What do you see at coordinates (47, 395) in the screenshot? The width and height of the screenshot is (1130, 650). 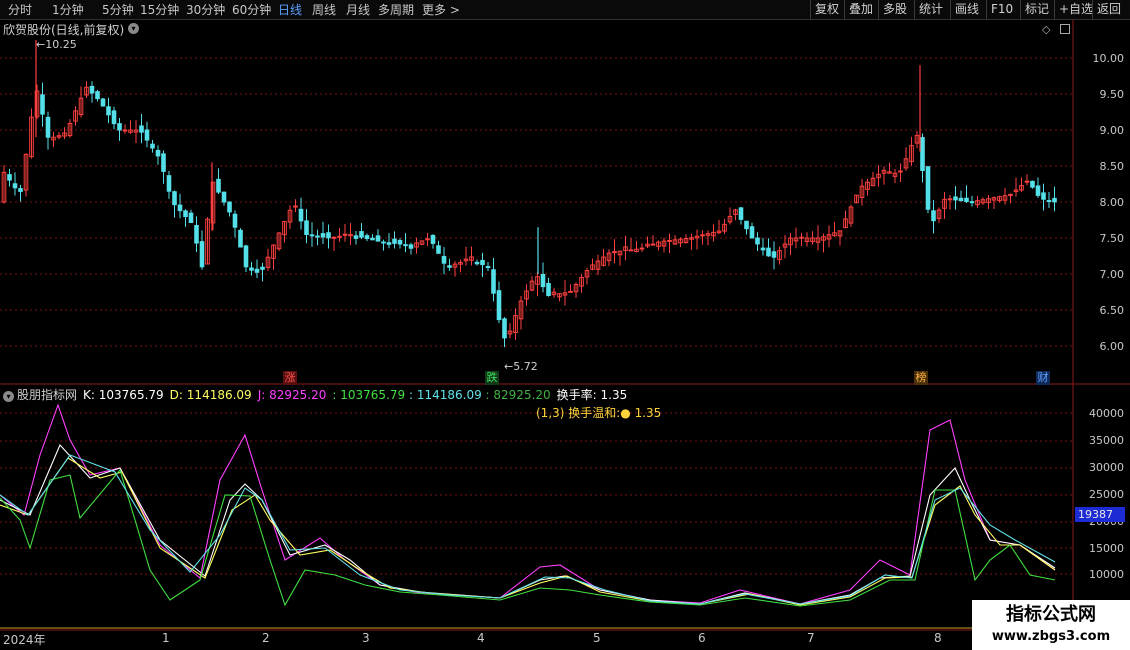 I see `indicator-name: 股朋指标网` at bounding box center [47, 395].